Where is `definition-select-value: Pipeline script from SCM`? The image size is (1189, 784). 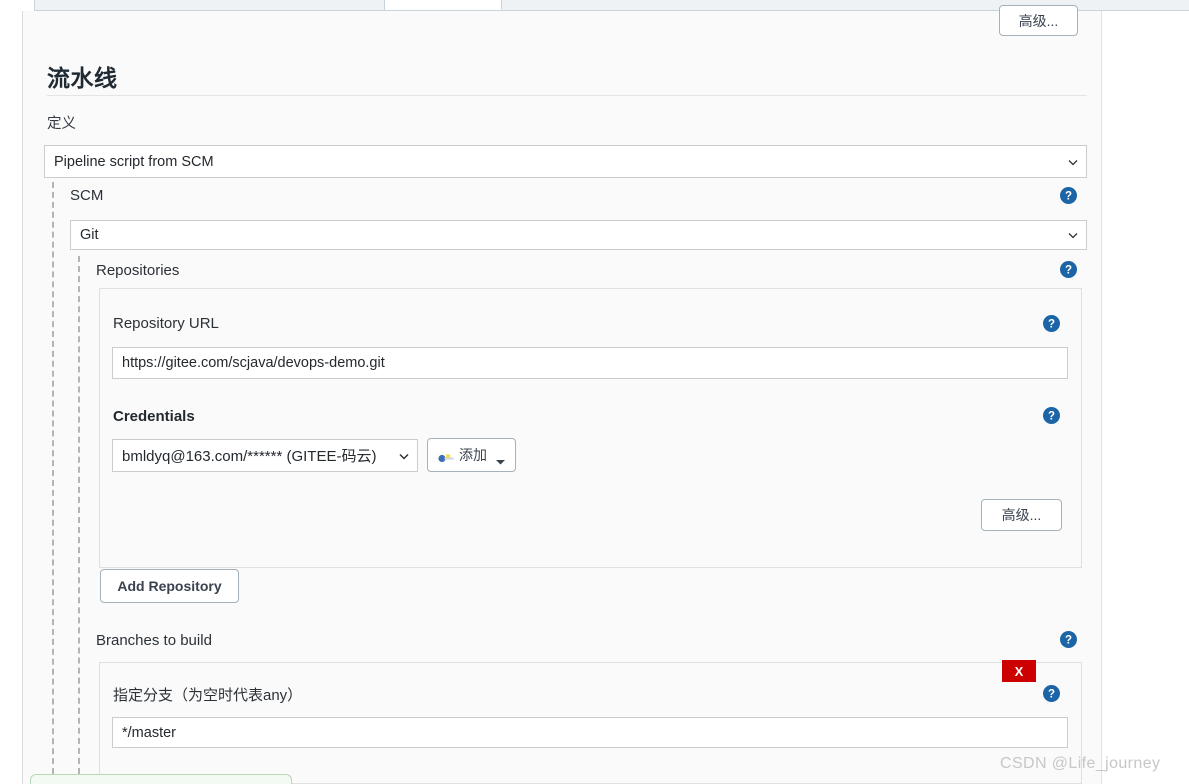 definition-select-value: Pipeline script from SCM is located at coordinates (134, 161).